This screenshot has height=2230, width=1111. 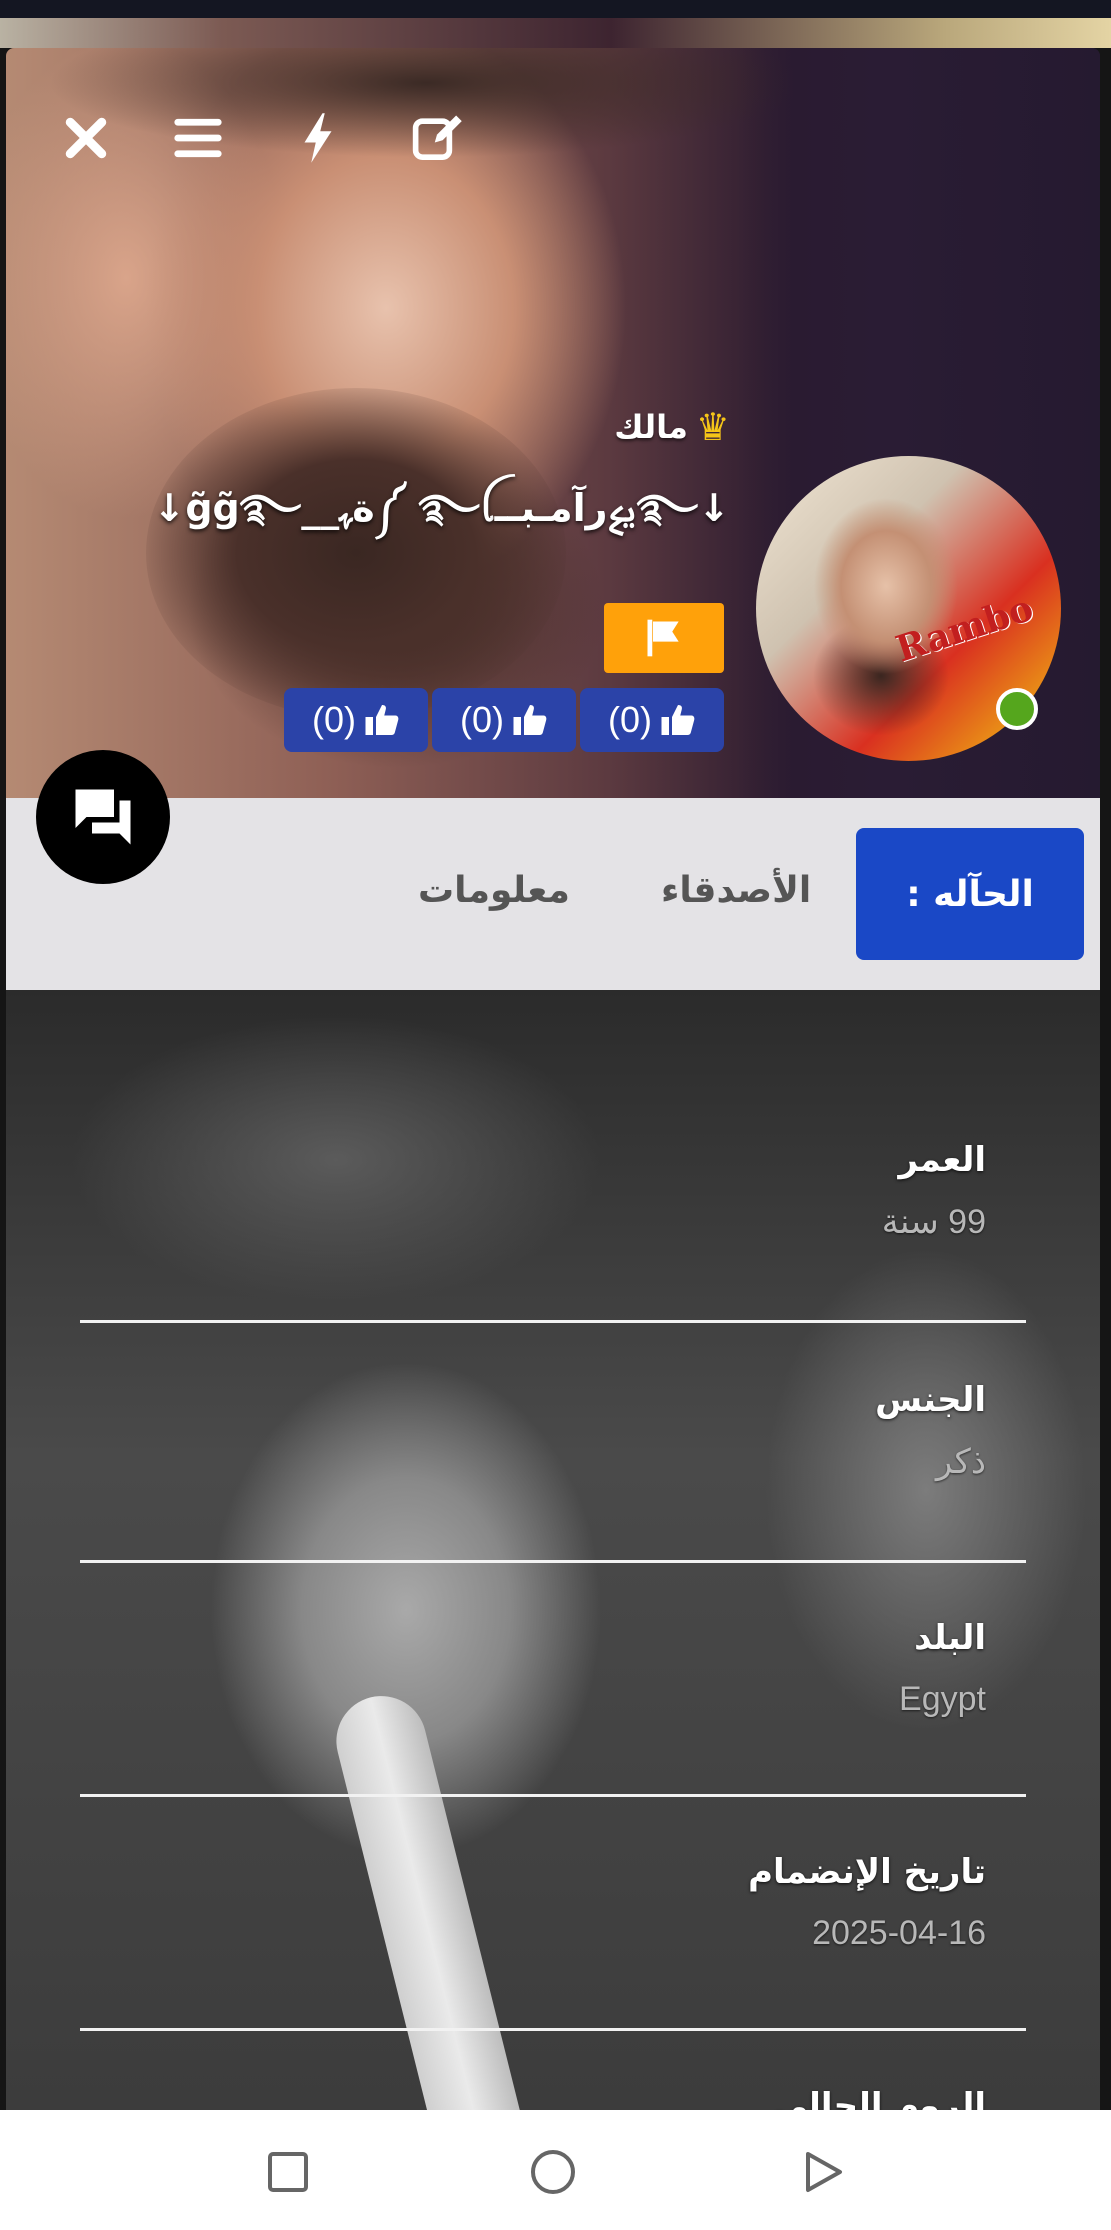 I want to click on country-field: البلد Egypt, so click(x=536, y=1668).